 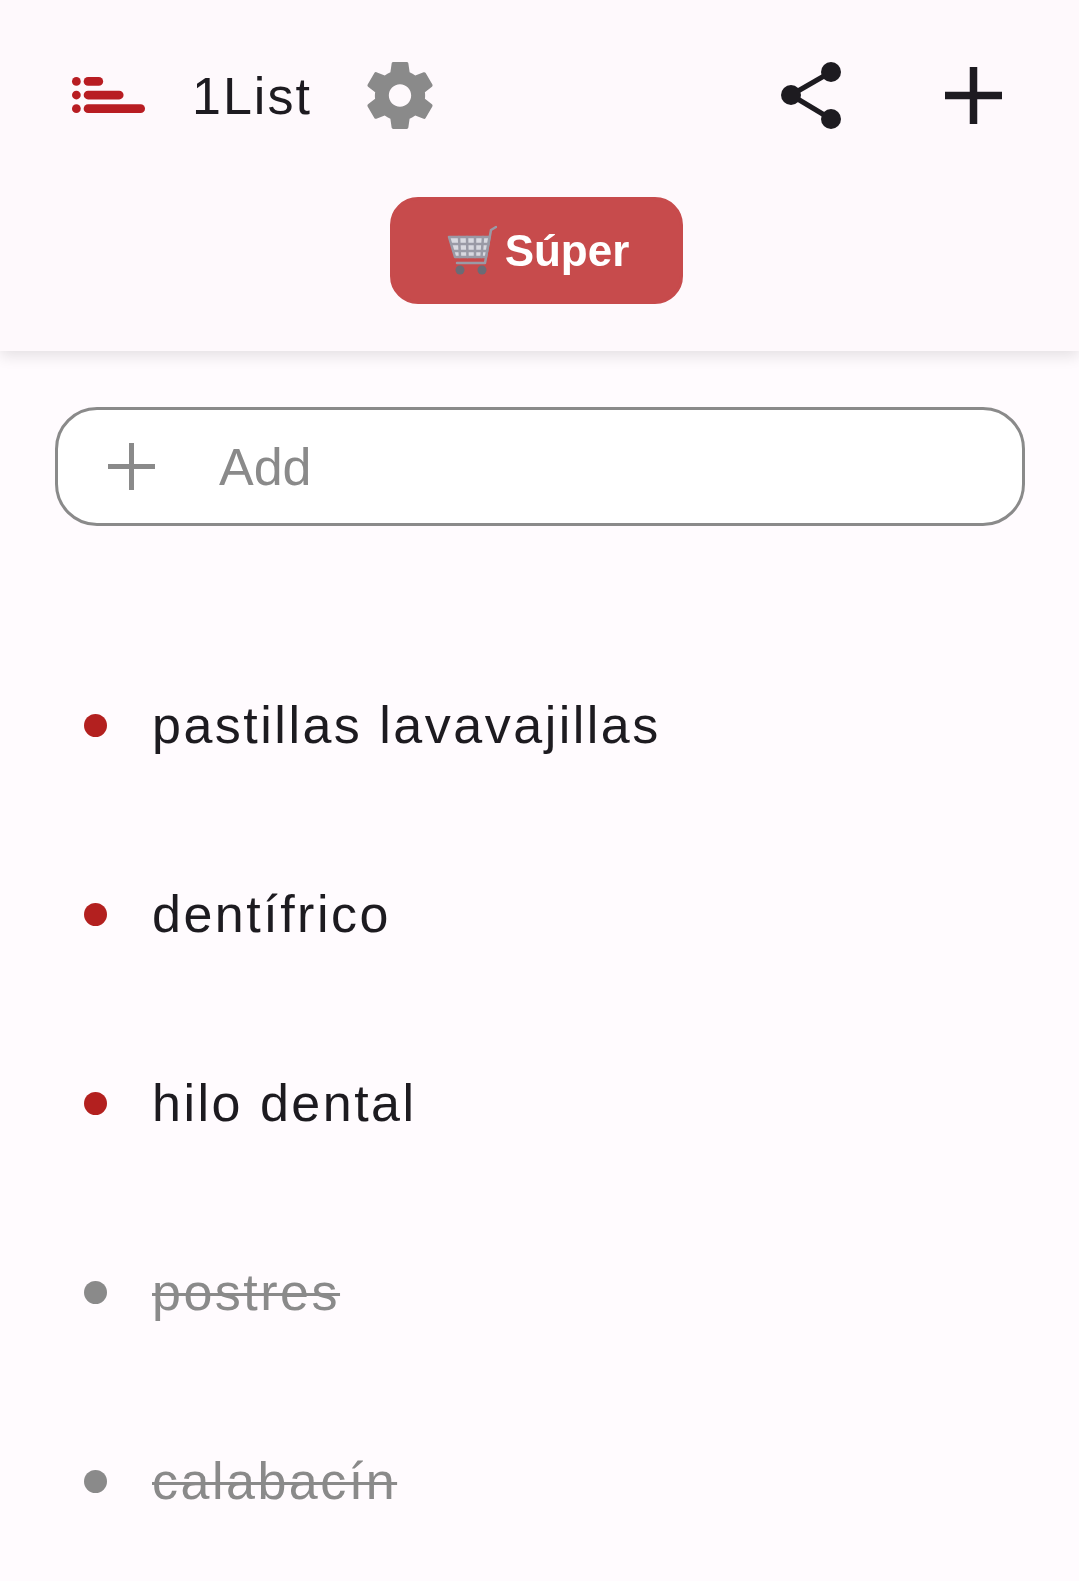 What do you see at coordinates (271, 914) in the screenshot?
I see `list-item: dentífrico` at bounding box center [271, 914].